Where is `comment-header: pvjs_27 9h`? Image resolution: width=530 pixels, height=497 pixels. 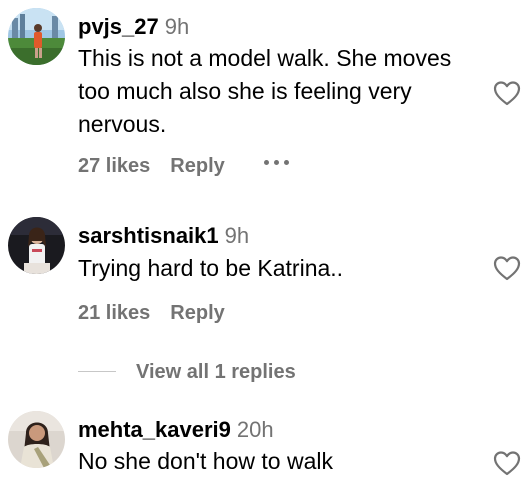
comment-header: pvjs_27 9h is located at coordinates (133, 27).